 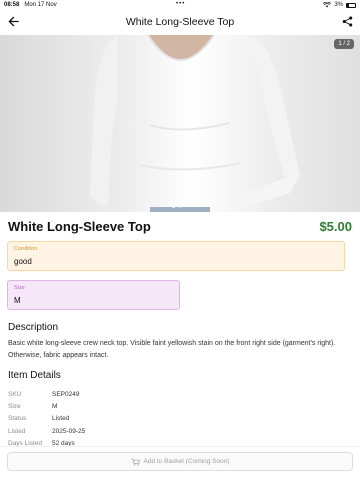 I want to click on size-card: Size M, so click(x=93, y=295).